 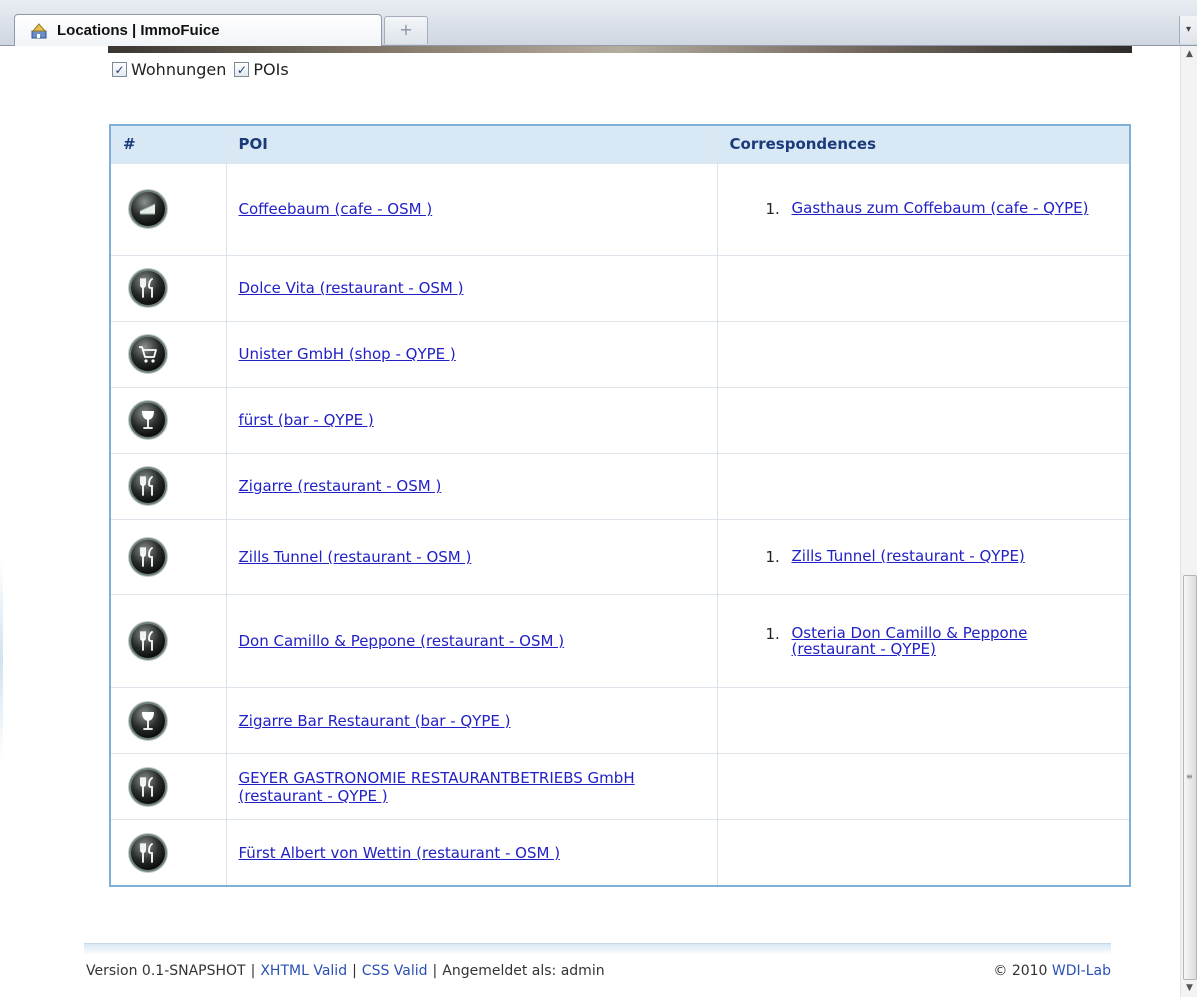 I want to click on poi-name-cell: Zigarre Bar Restaurant (bar - QYPE ), so click(x=471, y=720).